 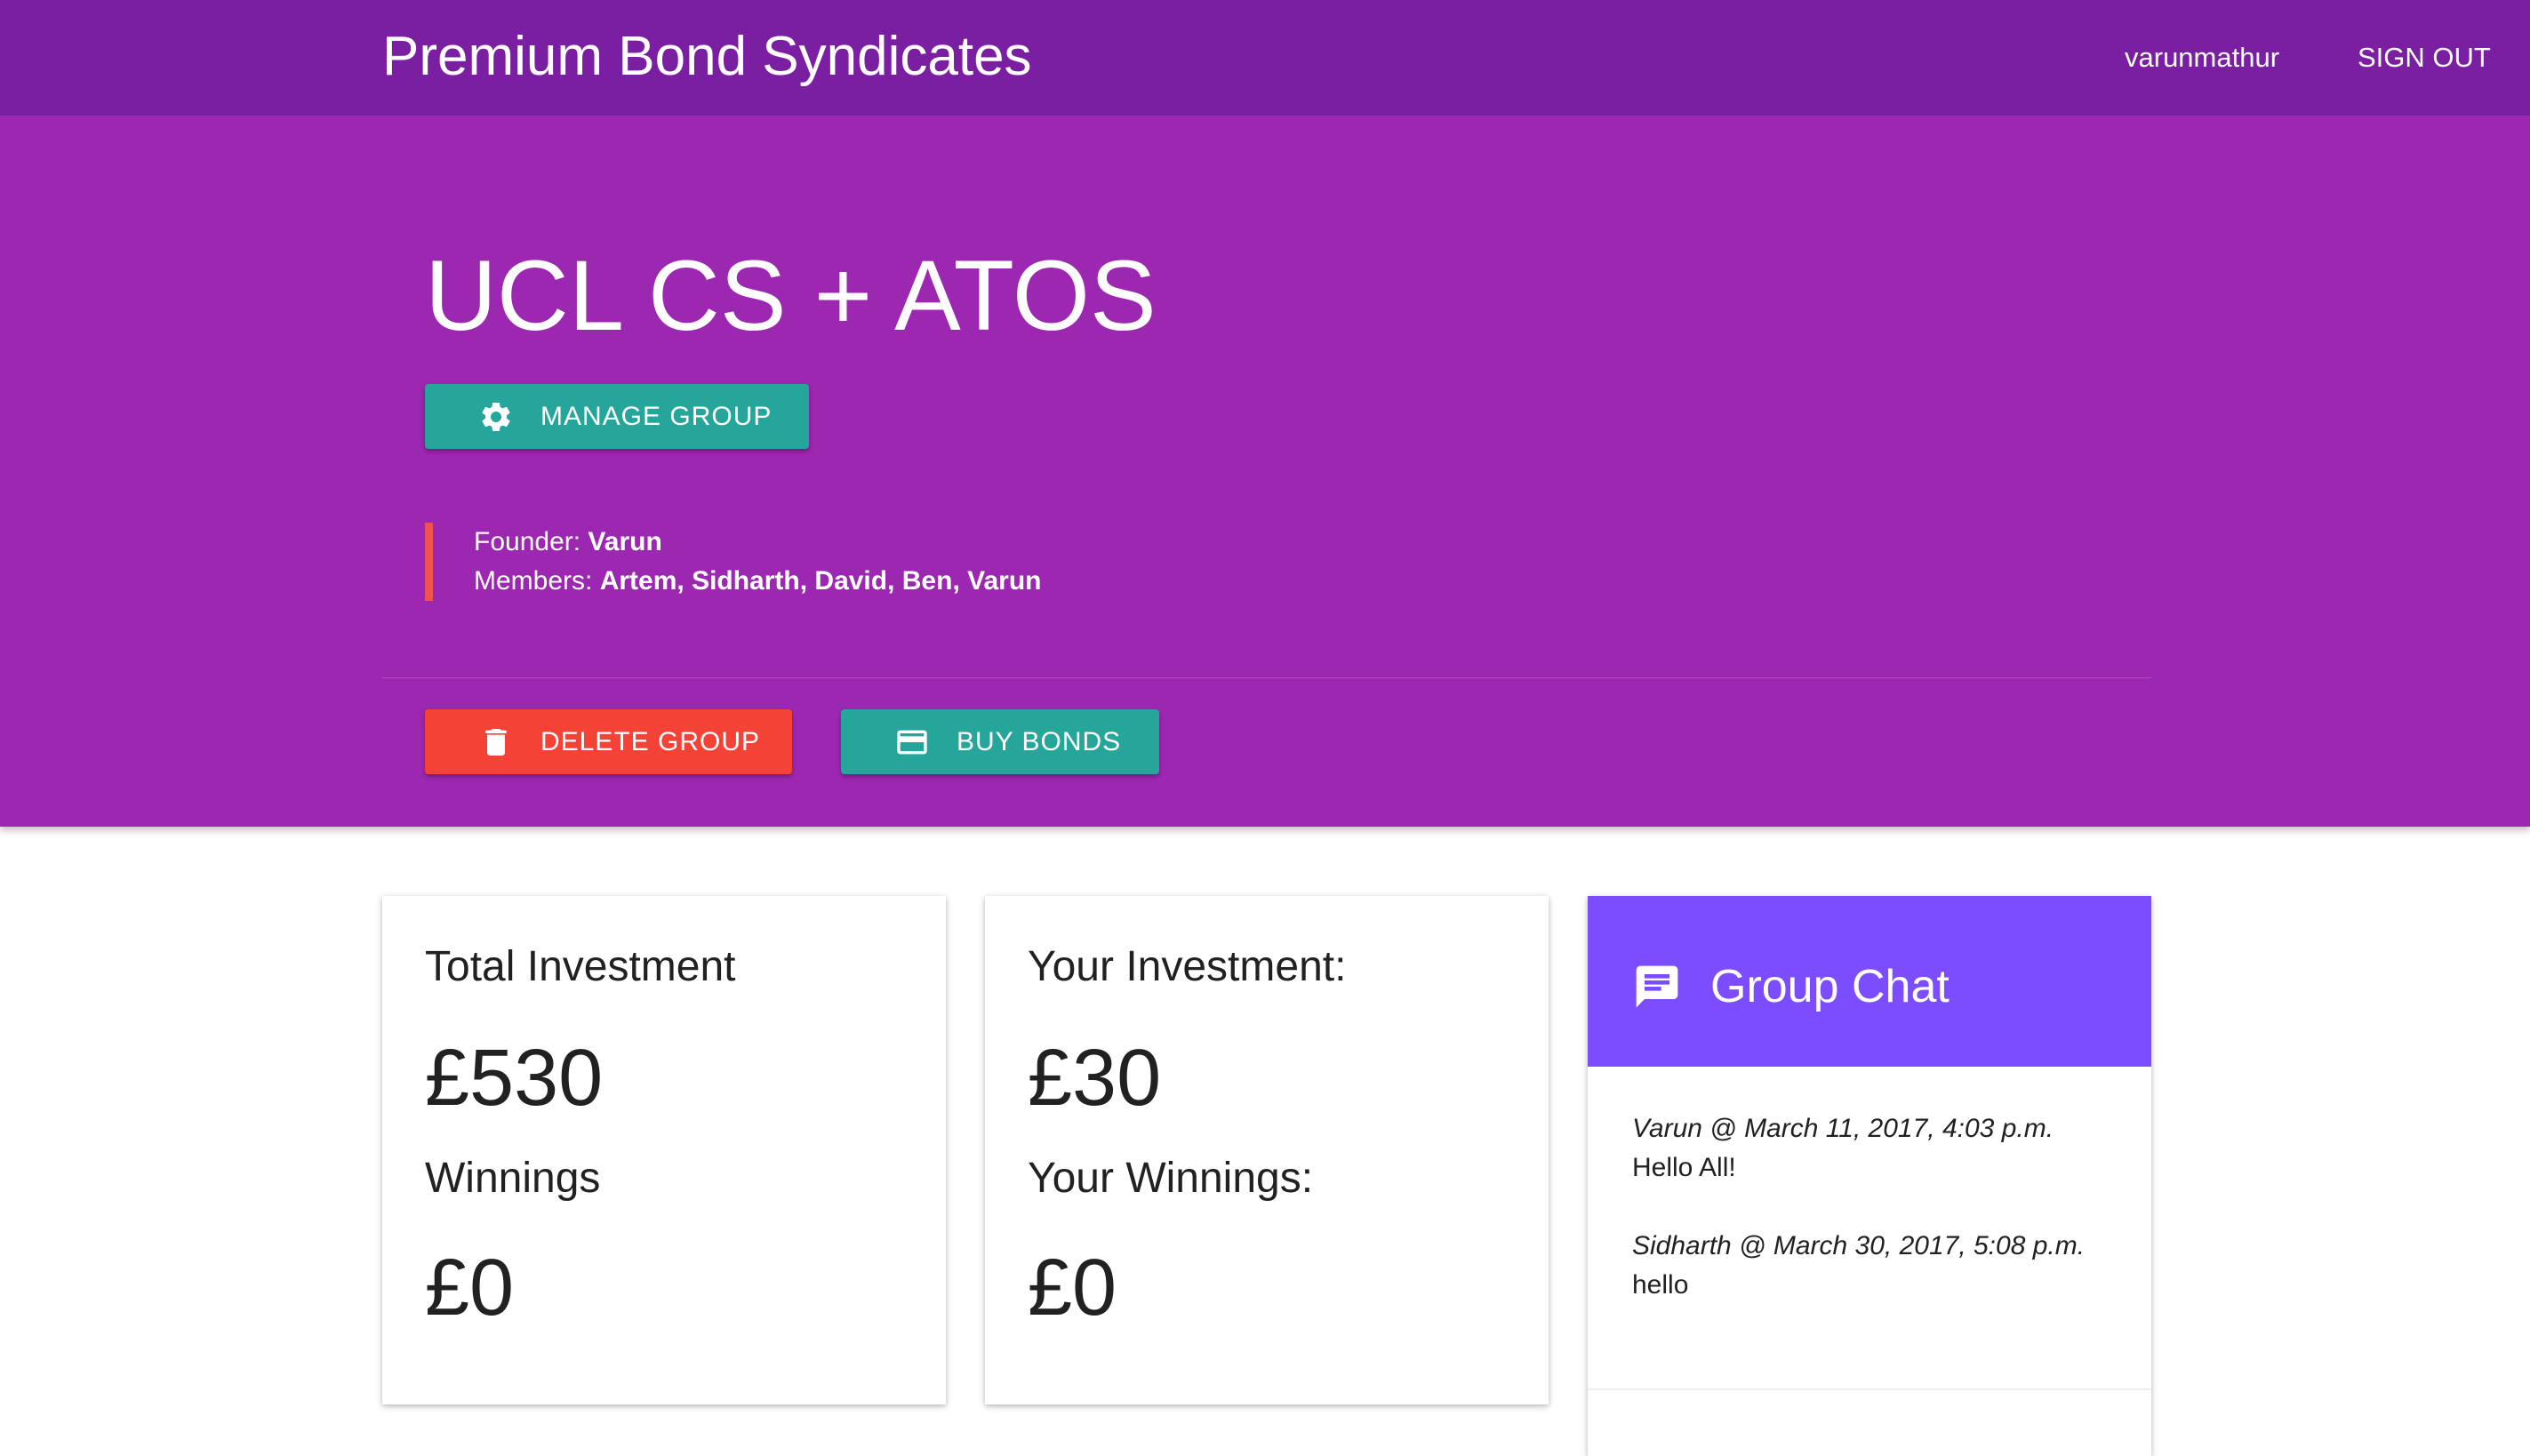 What do you see at coordinates (625, 541) in the screenshot?
I see `founder-name: Varun` at bounding box center [625, 541].